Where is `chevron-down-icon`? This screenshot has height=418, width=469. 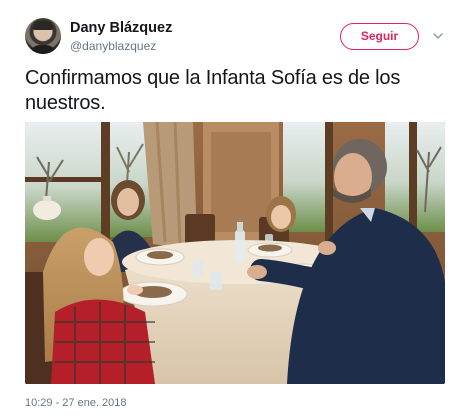 chevron-down-icon is located at coordinates (438, 36).